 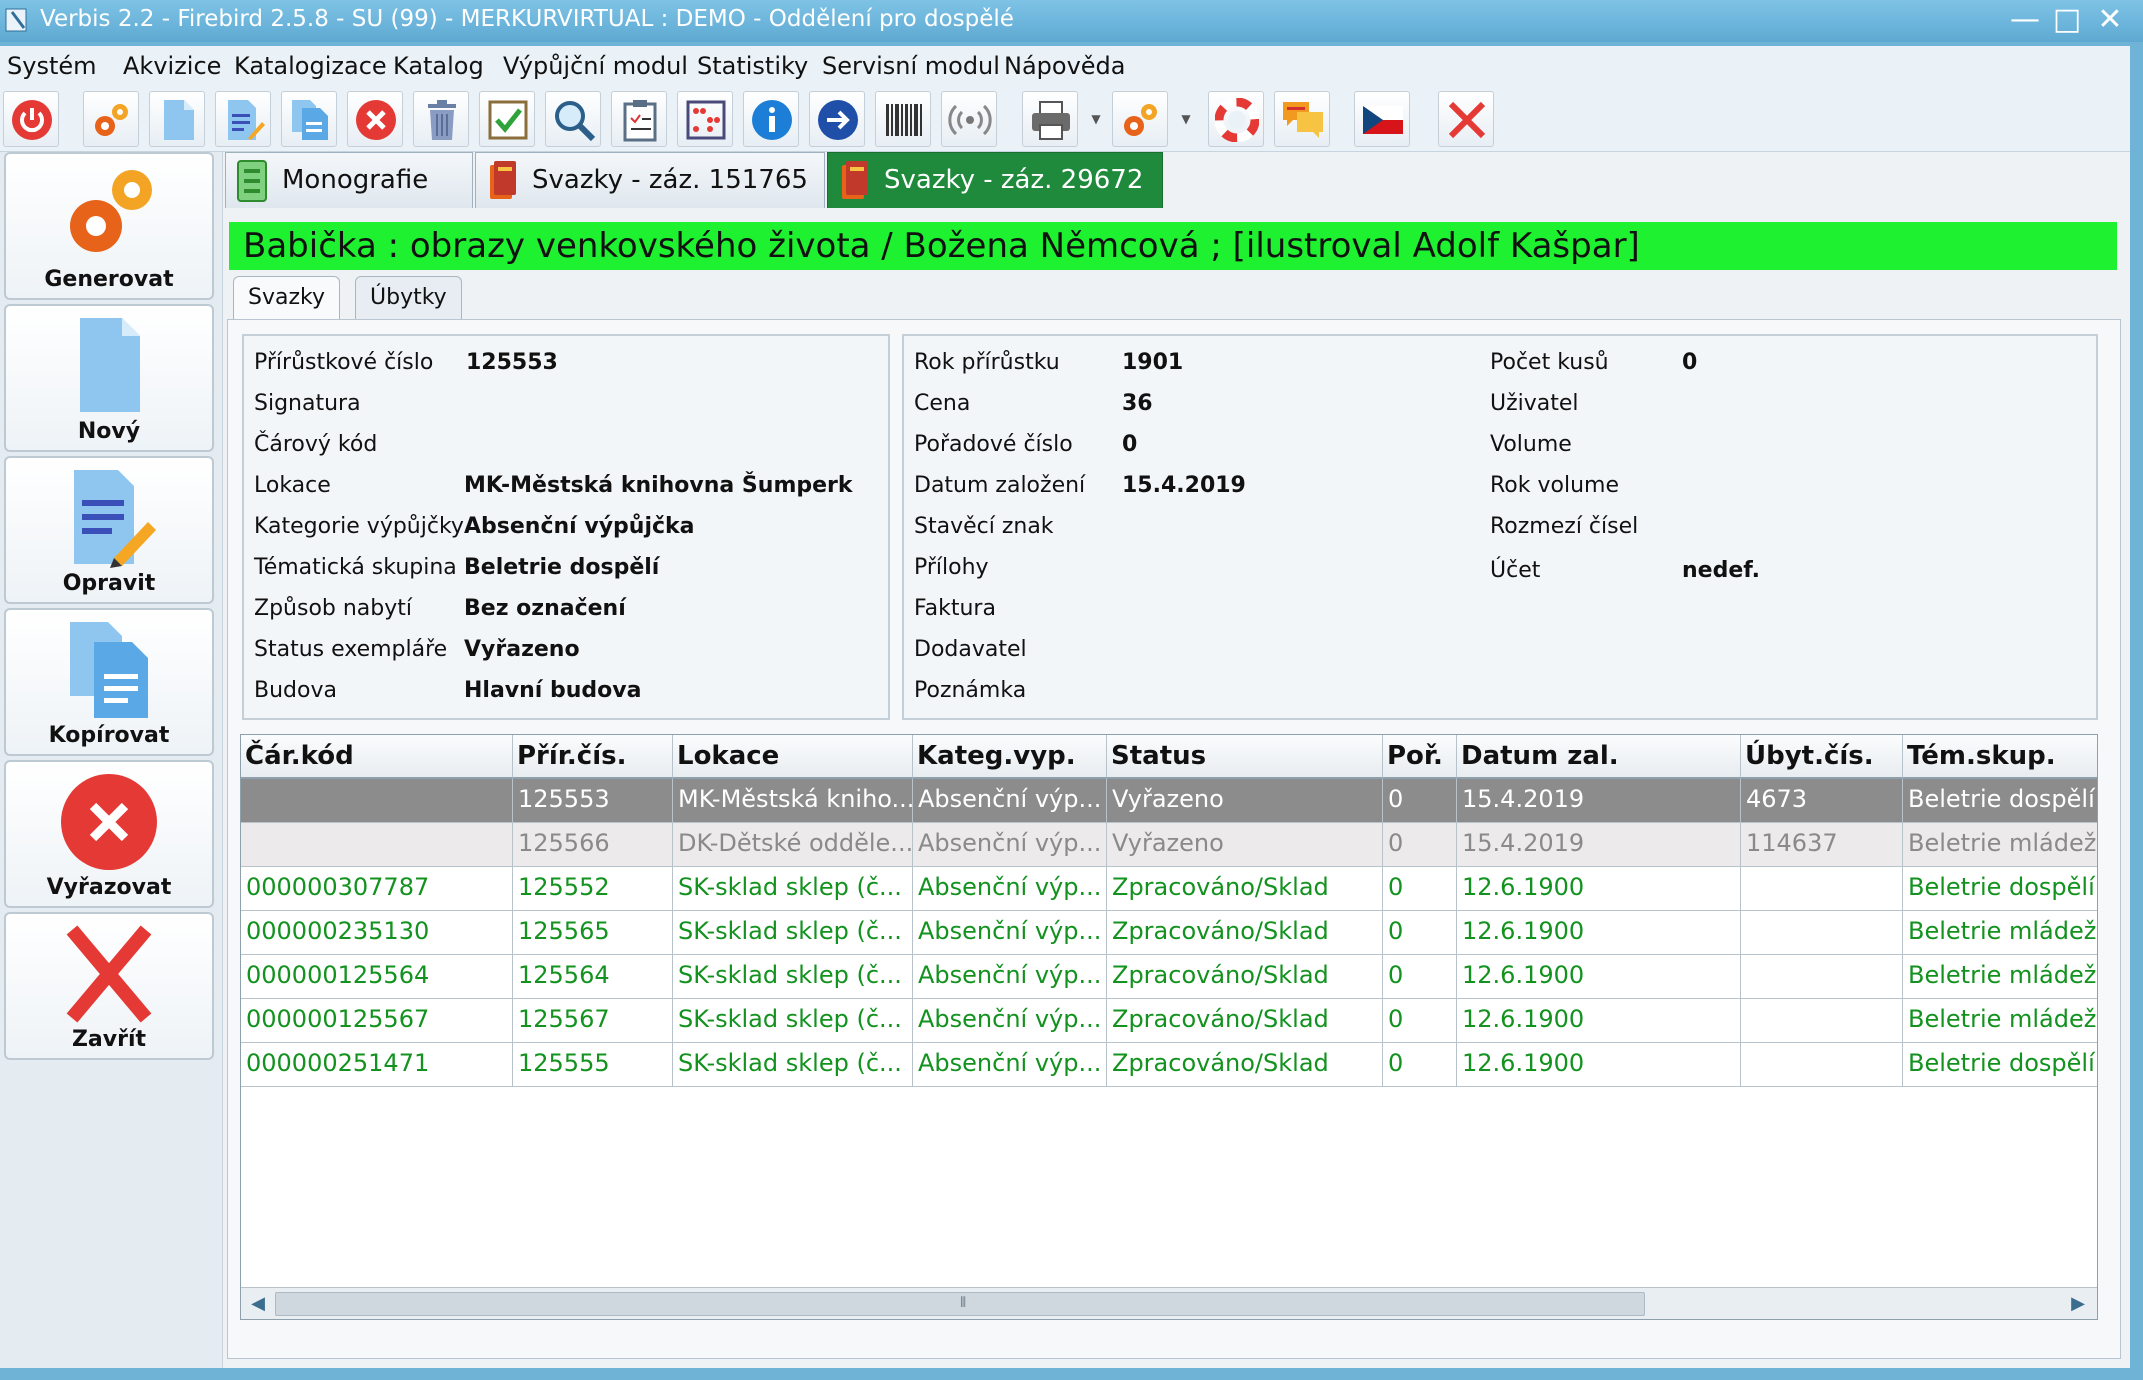 I want to click on column-header-status: Status, so click(x=1245, y=757).